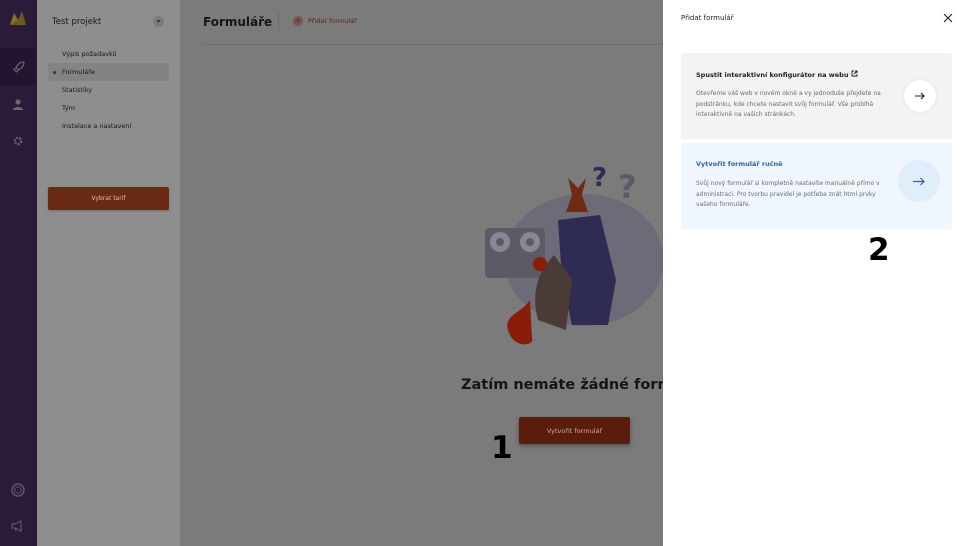 This screenshot has height=546, width=970. I want to click on close-icon, so click(948, 18).